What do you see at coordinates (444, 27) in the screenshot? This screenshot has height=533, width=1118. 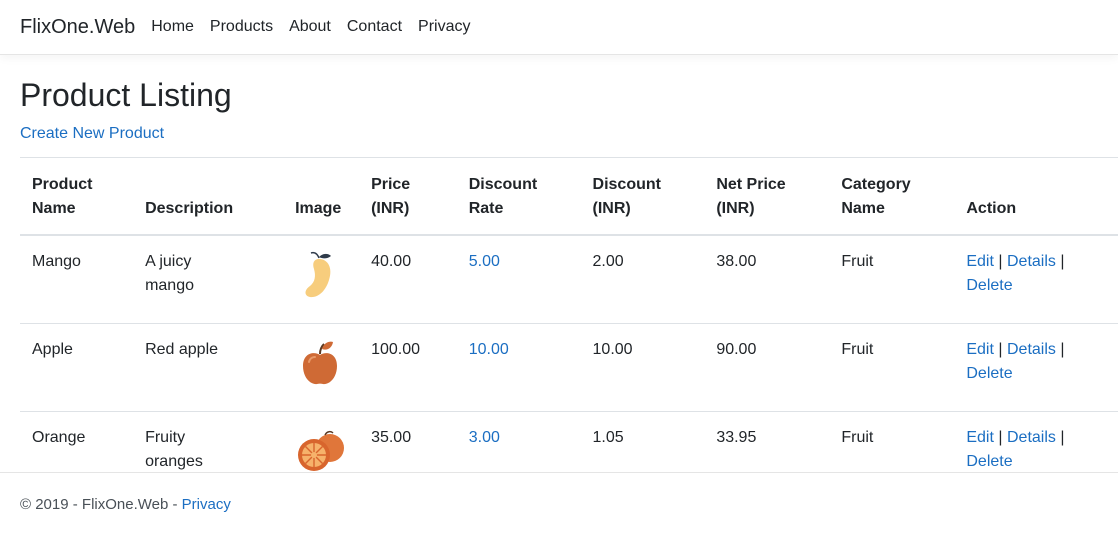 I see `nav-link-privacy: Privacy` at bounding box center [444, 27].